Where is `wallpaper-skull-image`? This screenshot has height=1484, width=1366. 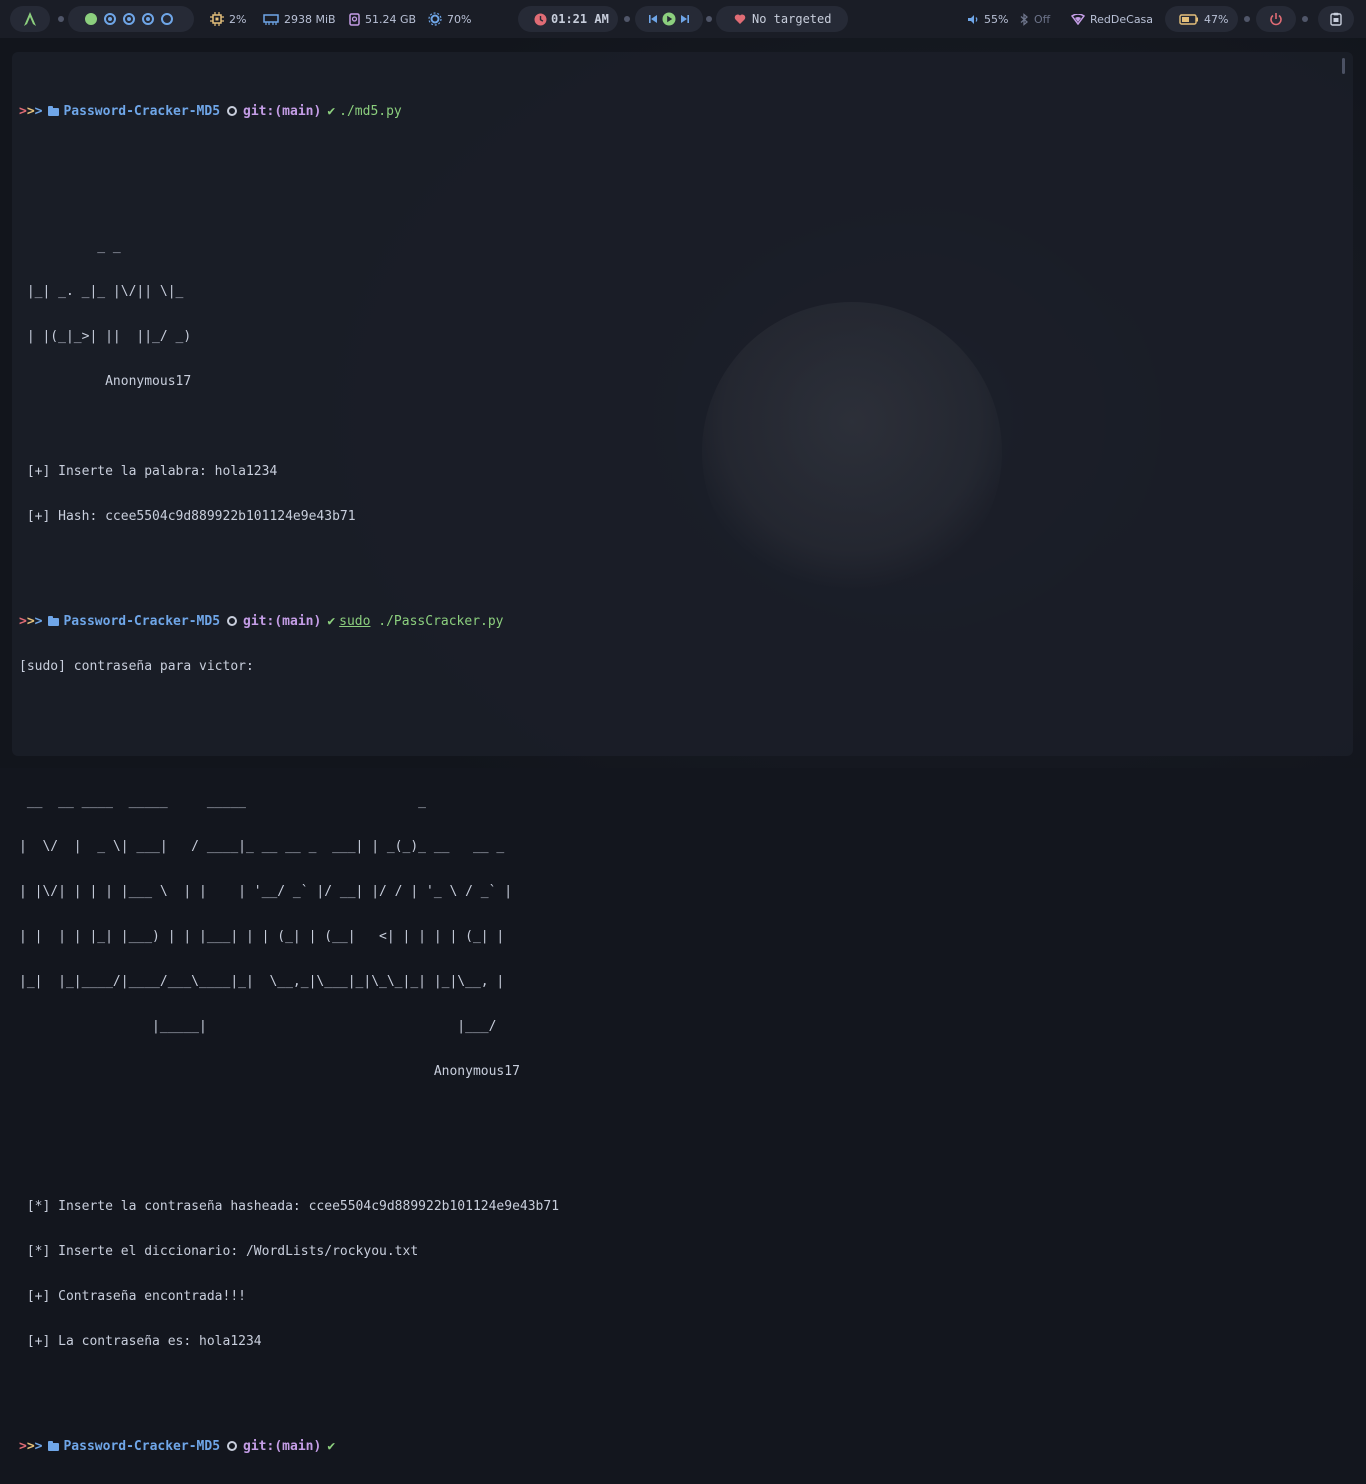
wallpaper-skull-image is located at coordinates (852, 452).